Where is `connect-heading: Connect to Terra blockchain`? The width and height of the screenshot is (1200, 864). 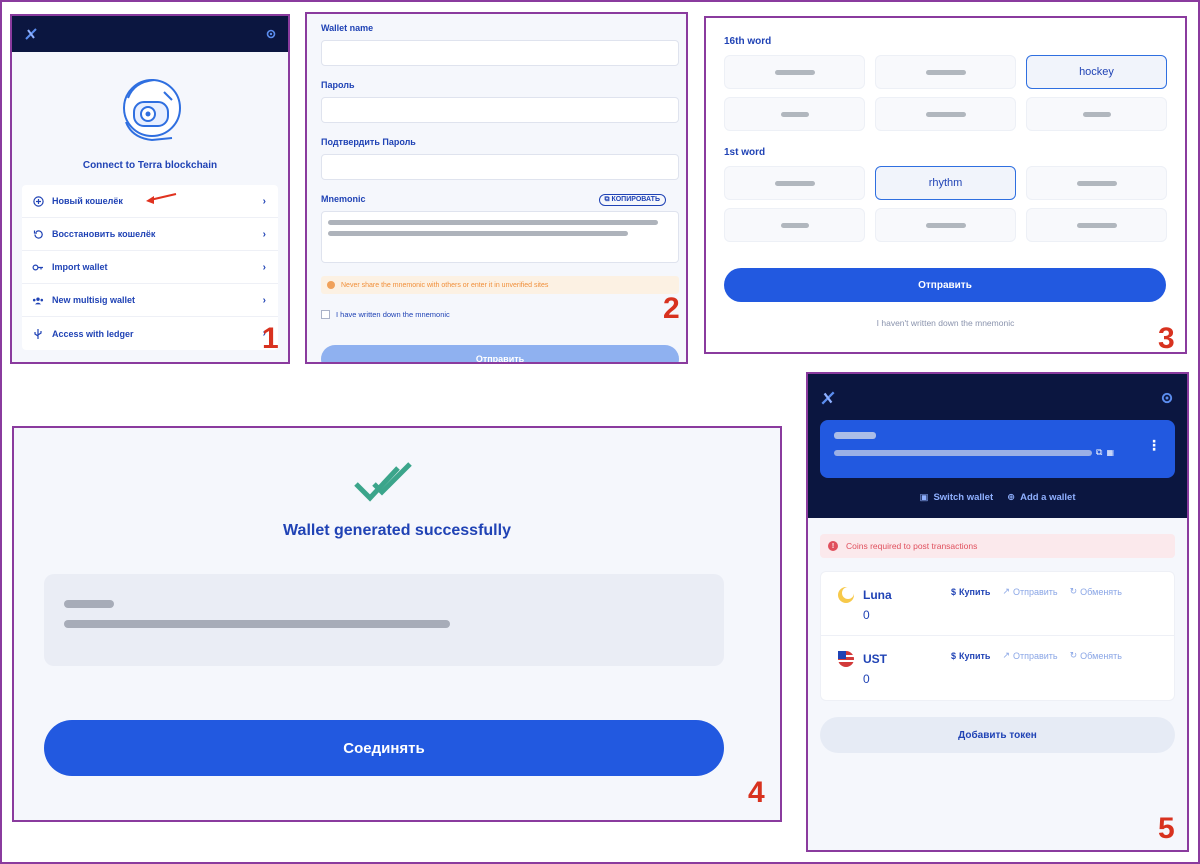 connect-heading: Connect to Terra blockchain is located at coordinates (150, 165).